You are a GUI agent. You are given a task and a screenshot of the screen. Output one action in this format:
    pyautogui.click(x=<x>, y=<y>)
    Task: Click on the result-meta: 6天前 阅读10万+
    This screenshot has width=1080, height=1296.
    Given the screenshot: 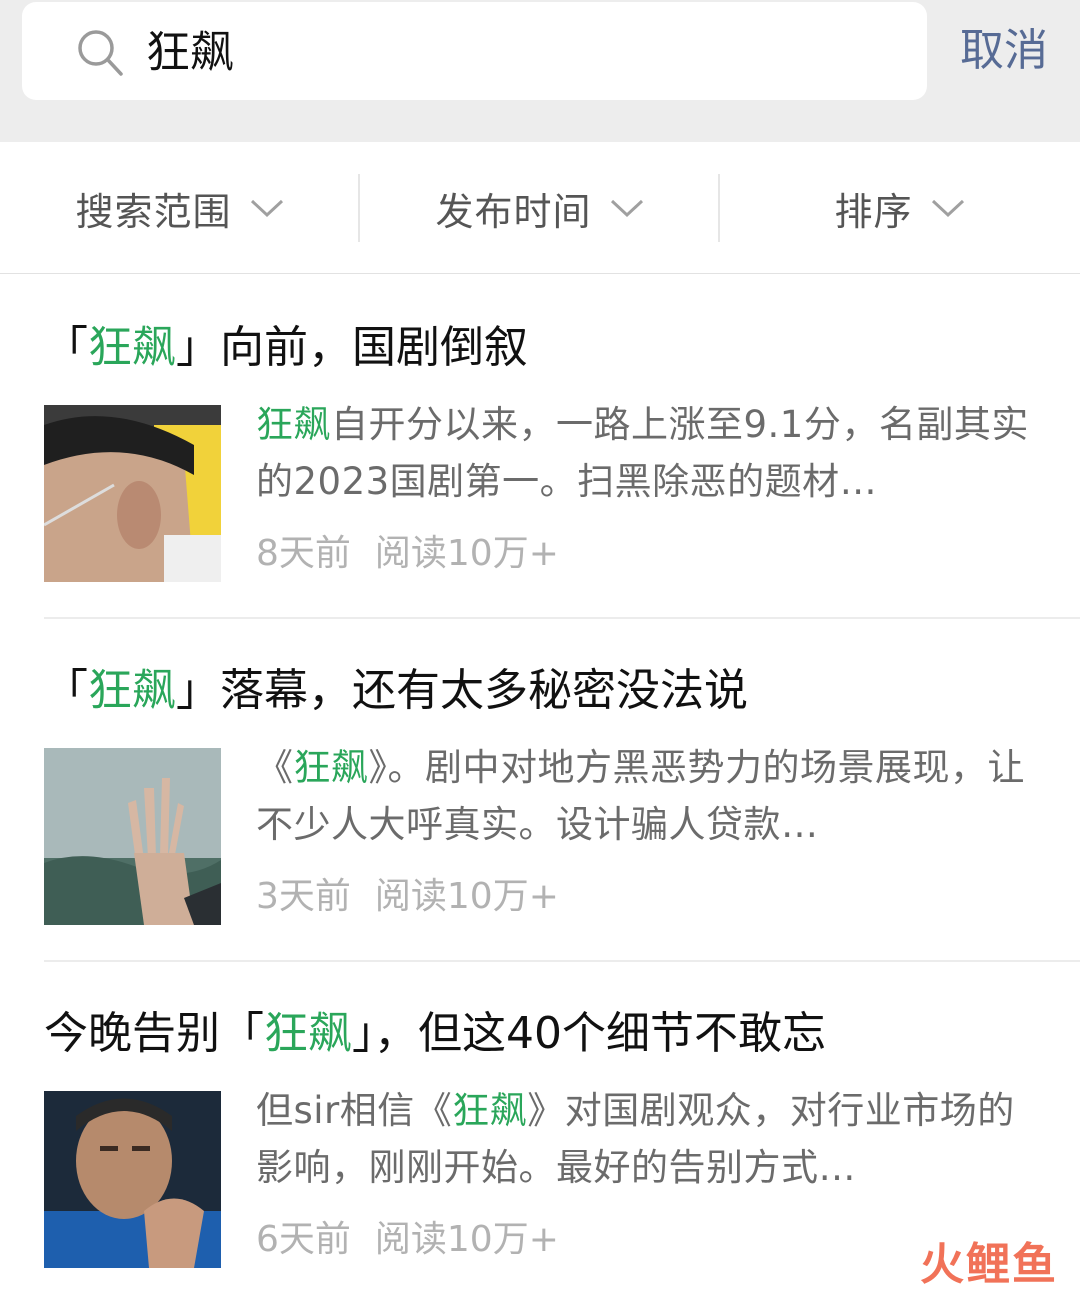 What is the action you would take?
    pyautogui.click(x=407, y=1240)
    